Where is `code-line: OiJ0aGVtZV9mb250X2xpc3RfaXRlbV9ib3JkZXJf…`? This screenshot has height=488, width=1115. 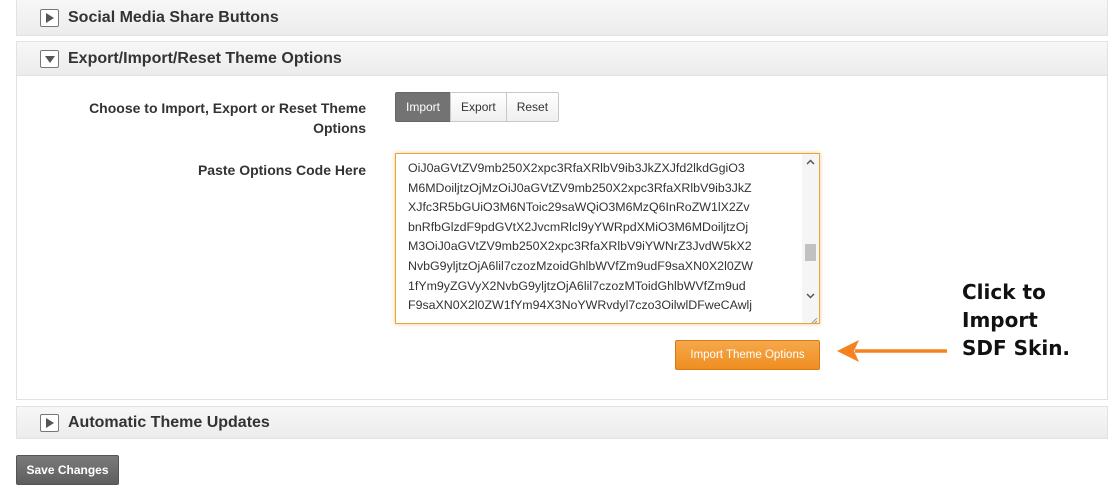
code-line: OiJ0aGVtZV9mb250X2xpc3RfaXRlbV9ib3JkZXJf… is located at coordinates (576, 168).